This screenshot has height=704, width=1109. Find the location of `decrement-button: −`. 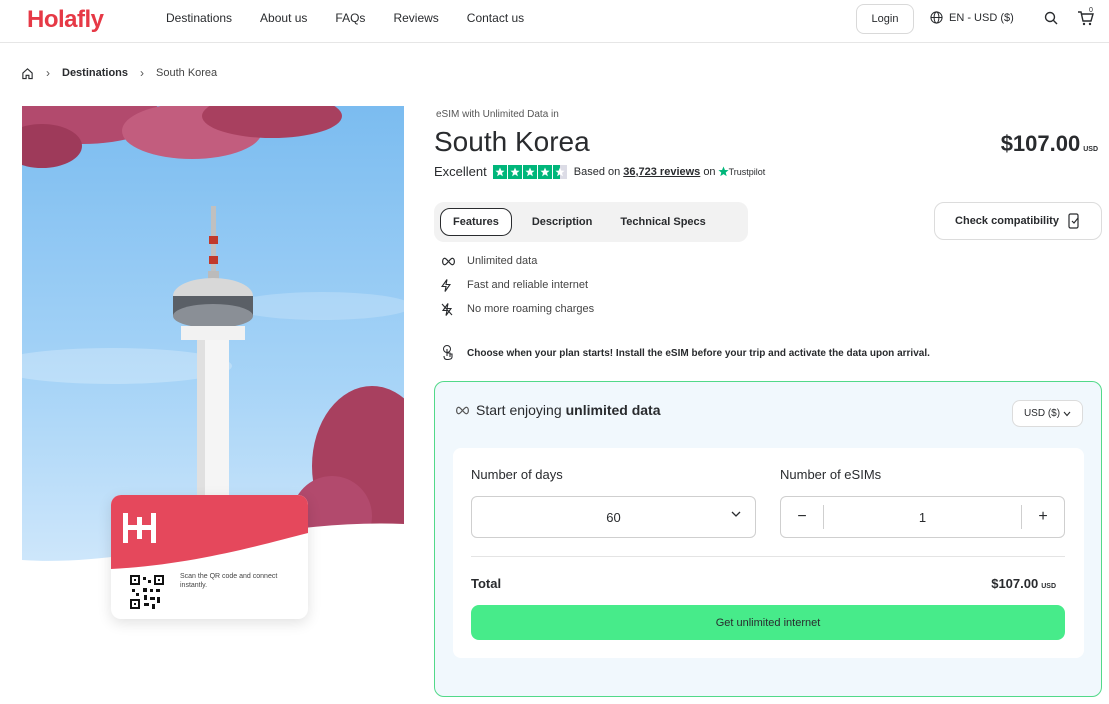

decrement-button: − is located at coordinates (802, 517).